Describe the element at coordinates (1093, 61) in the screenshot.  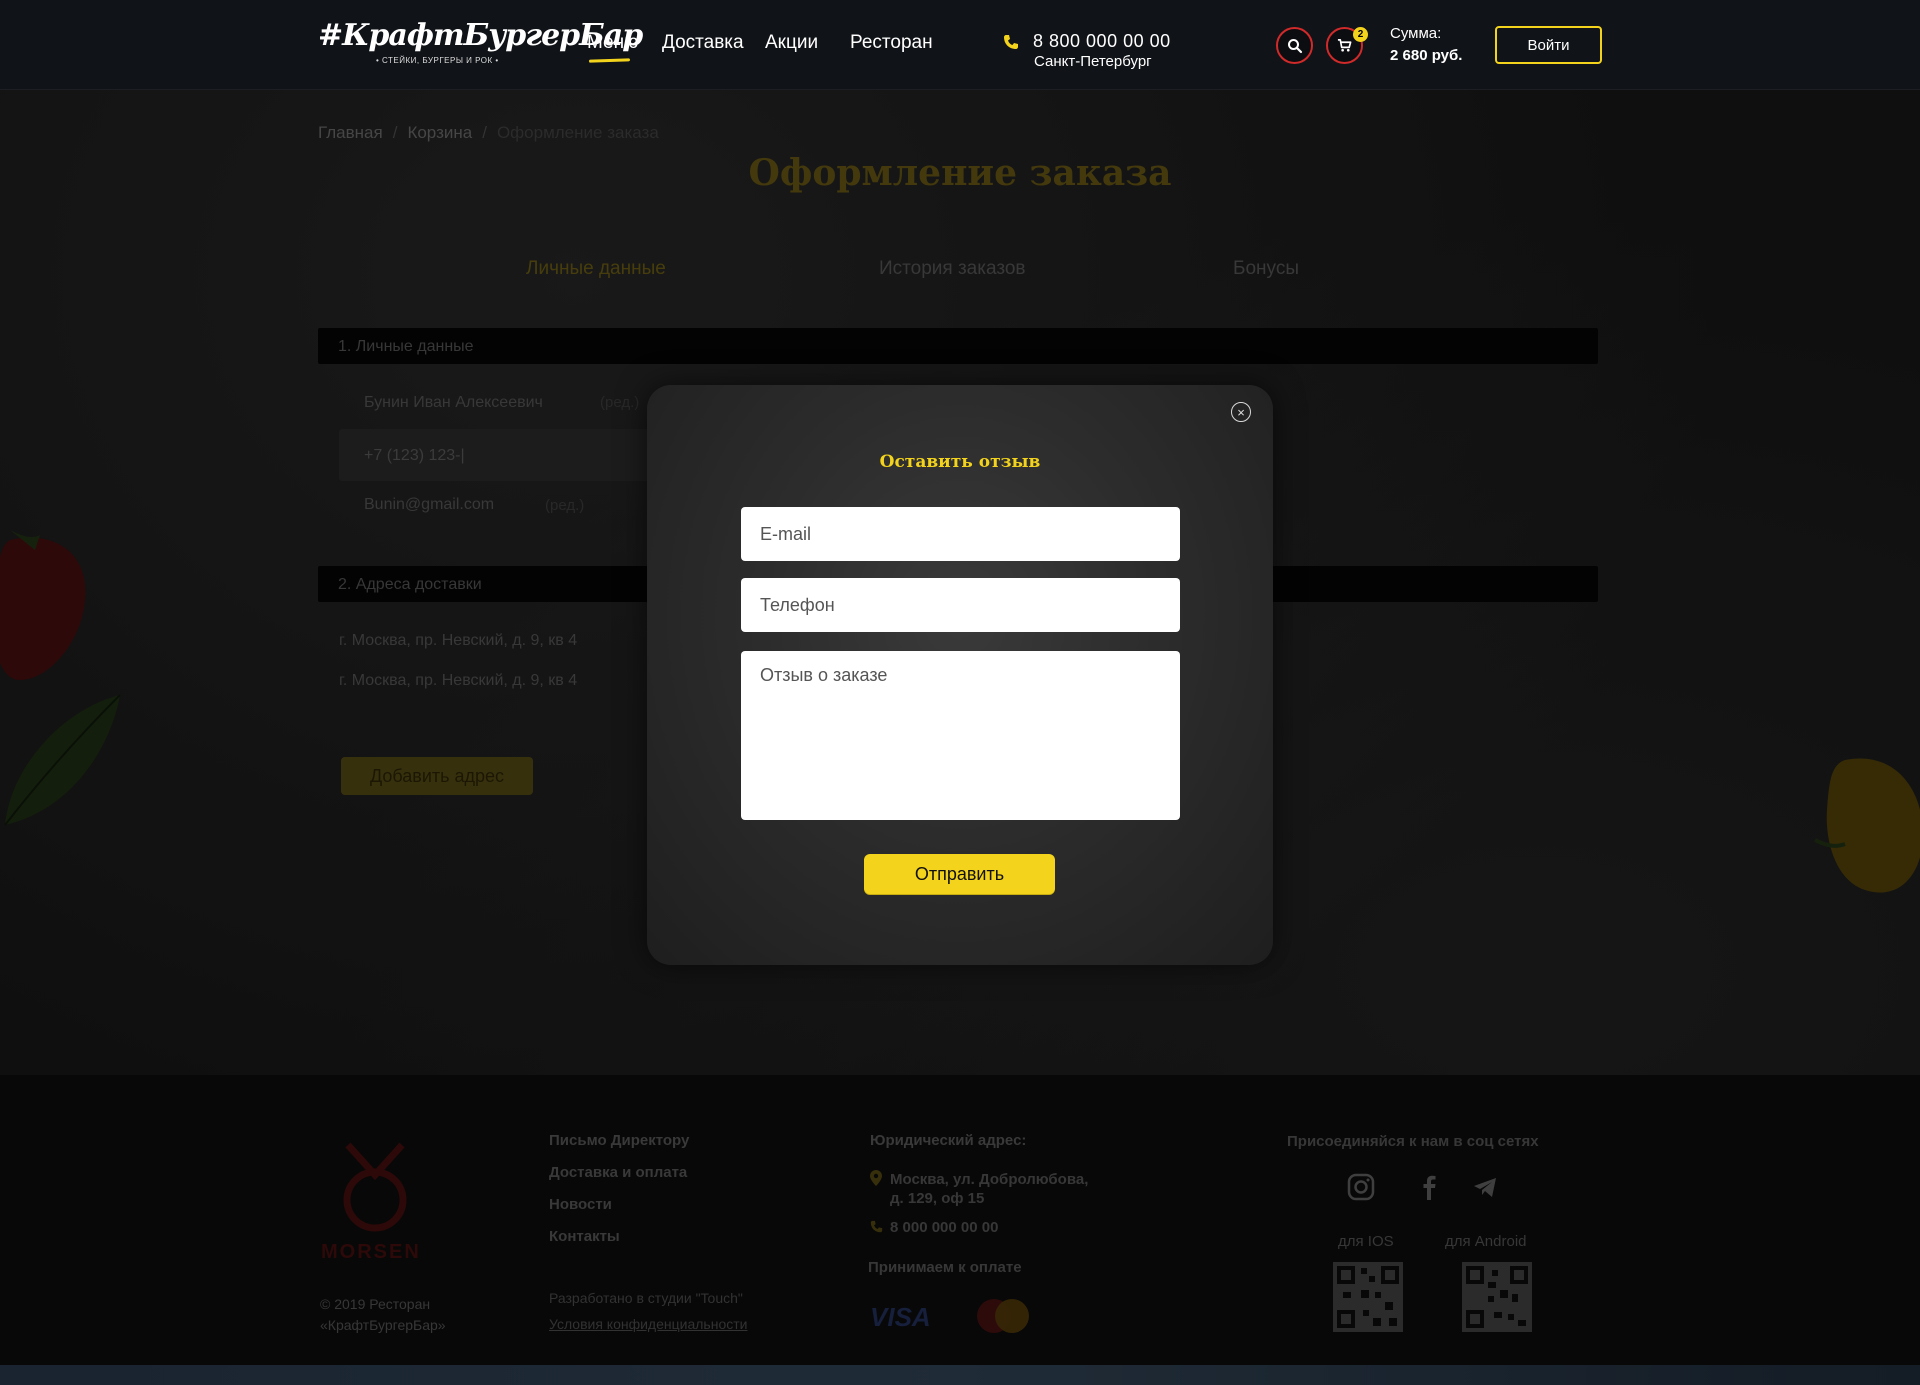
I see `city-selector: Санкт-Петербург` at that location.